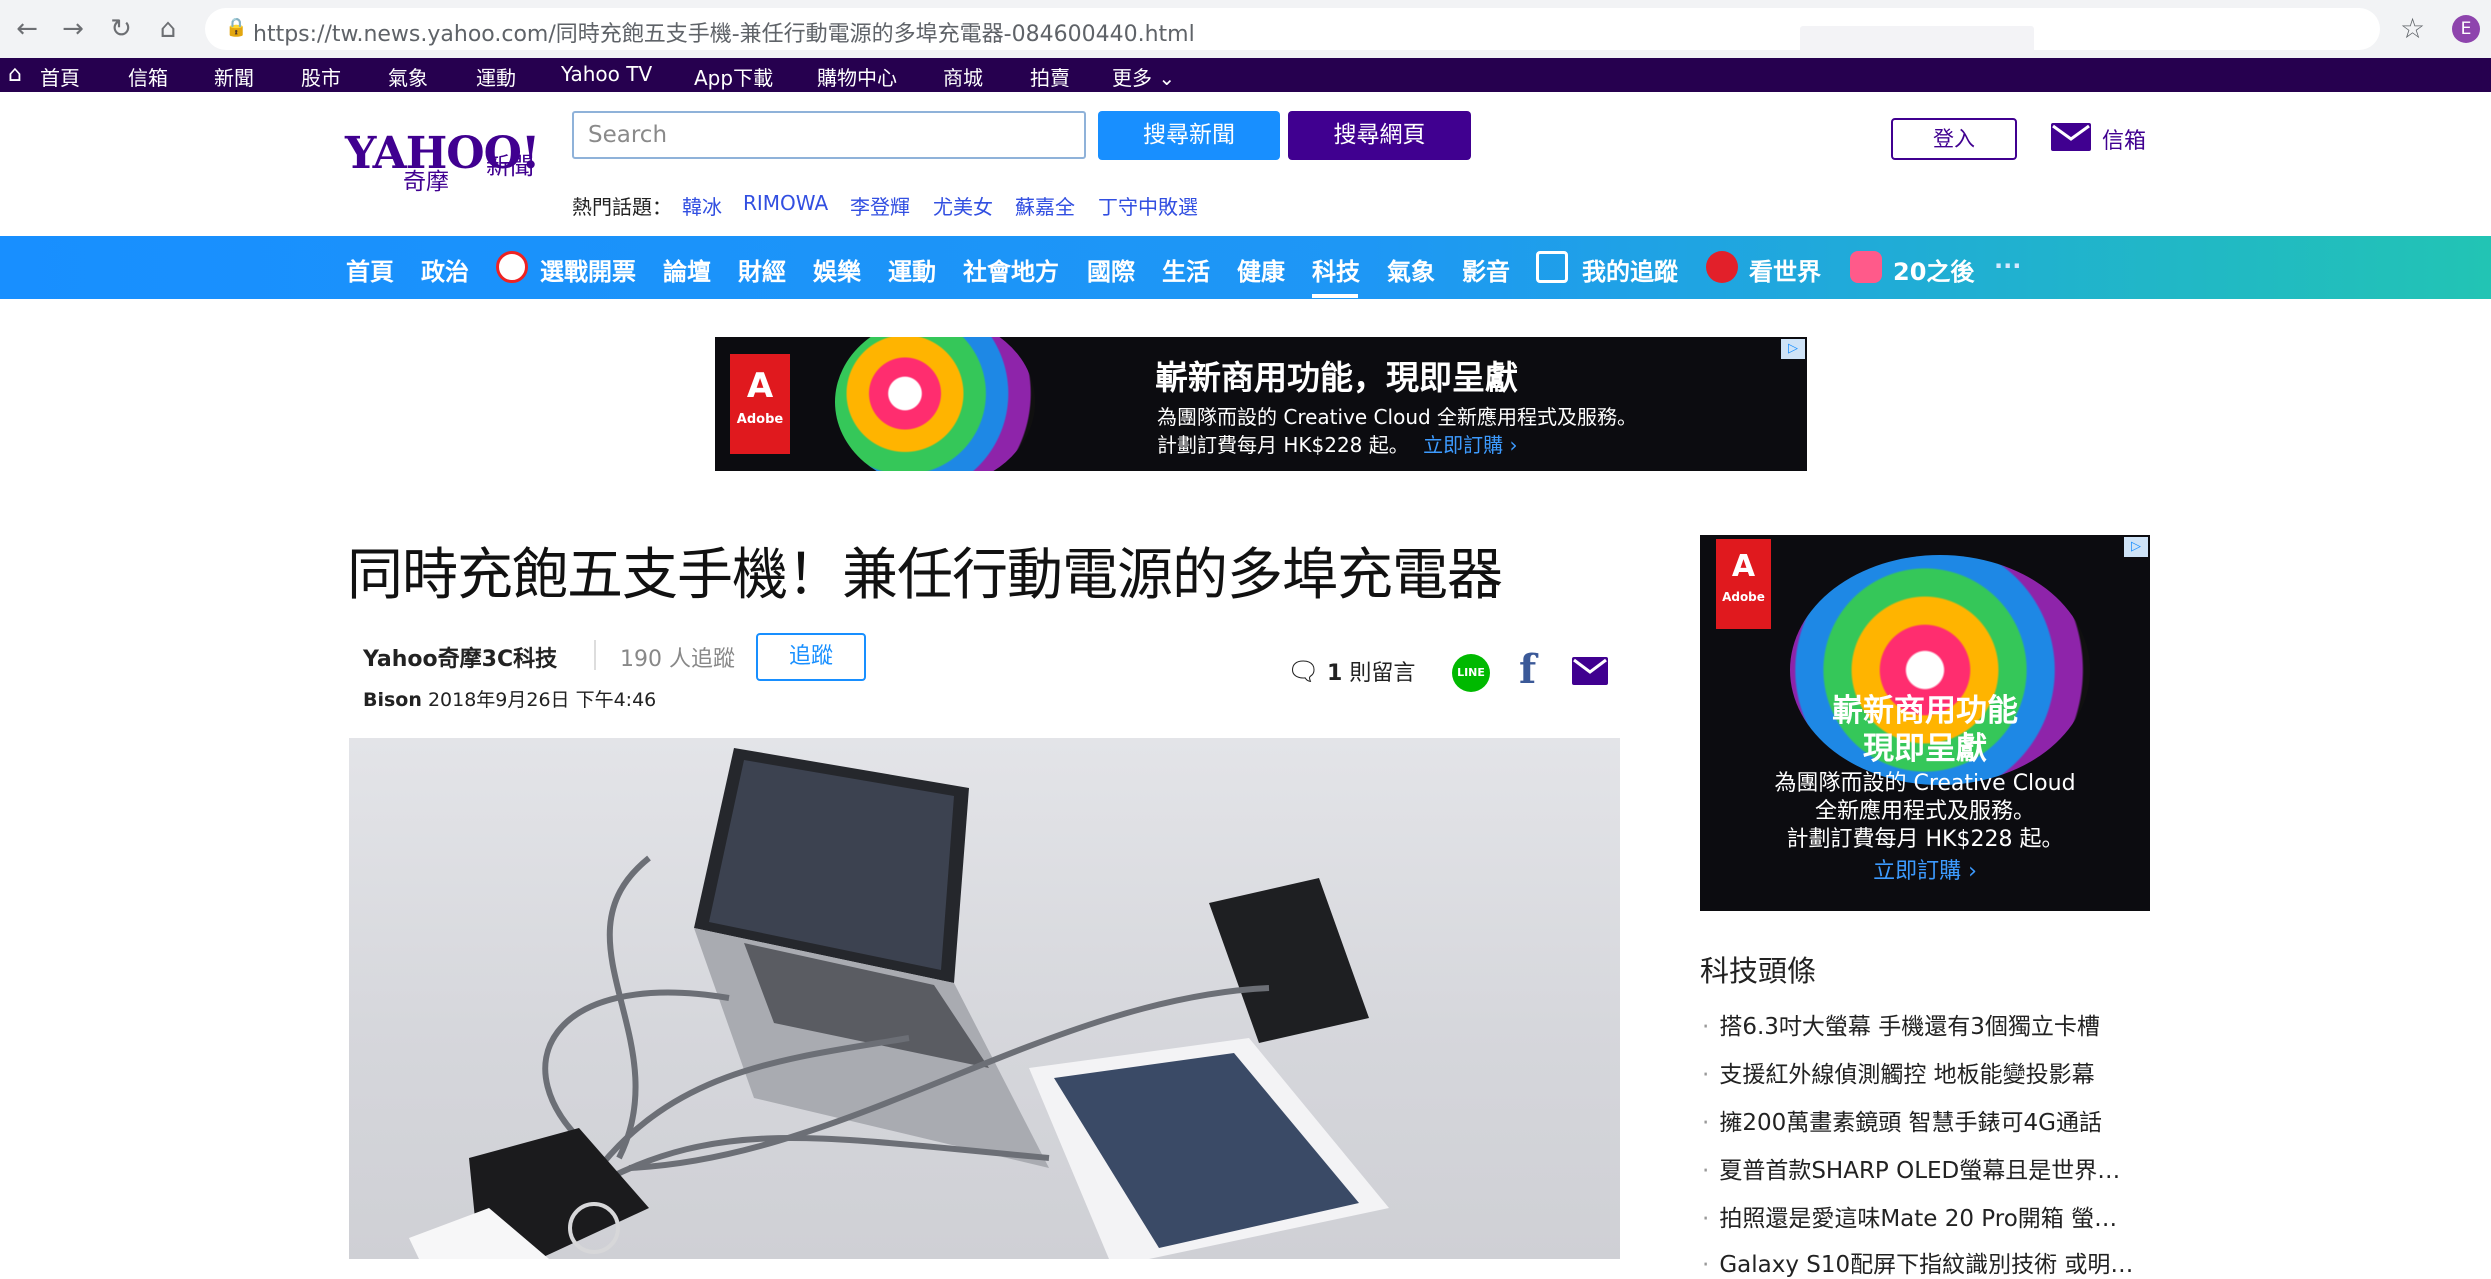 The image size is (2491, 1279). I want to click on topbar-item-mail: 信箱, so click(148, 76).